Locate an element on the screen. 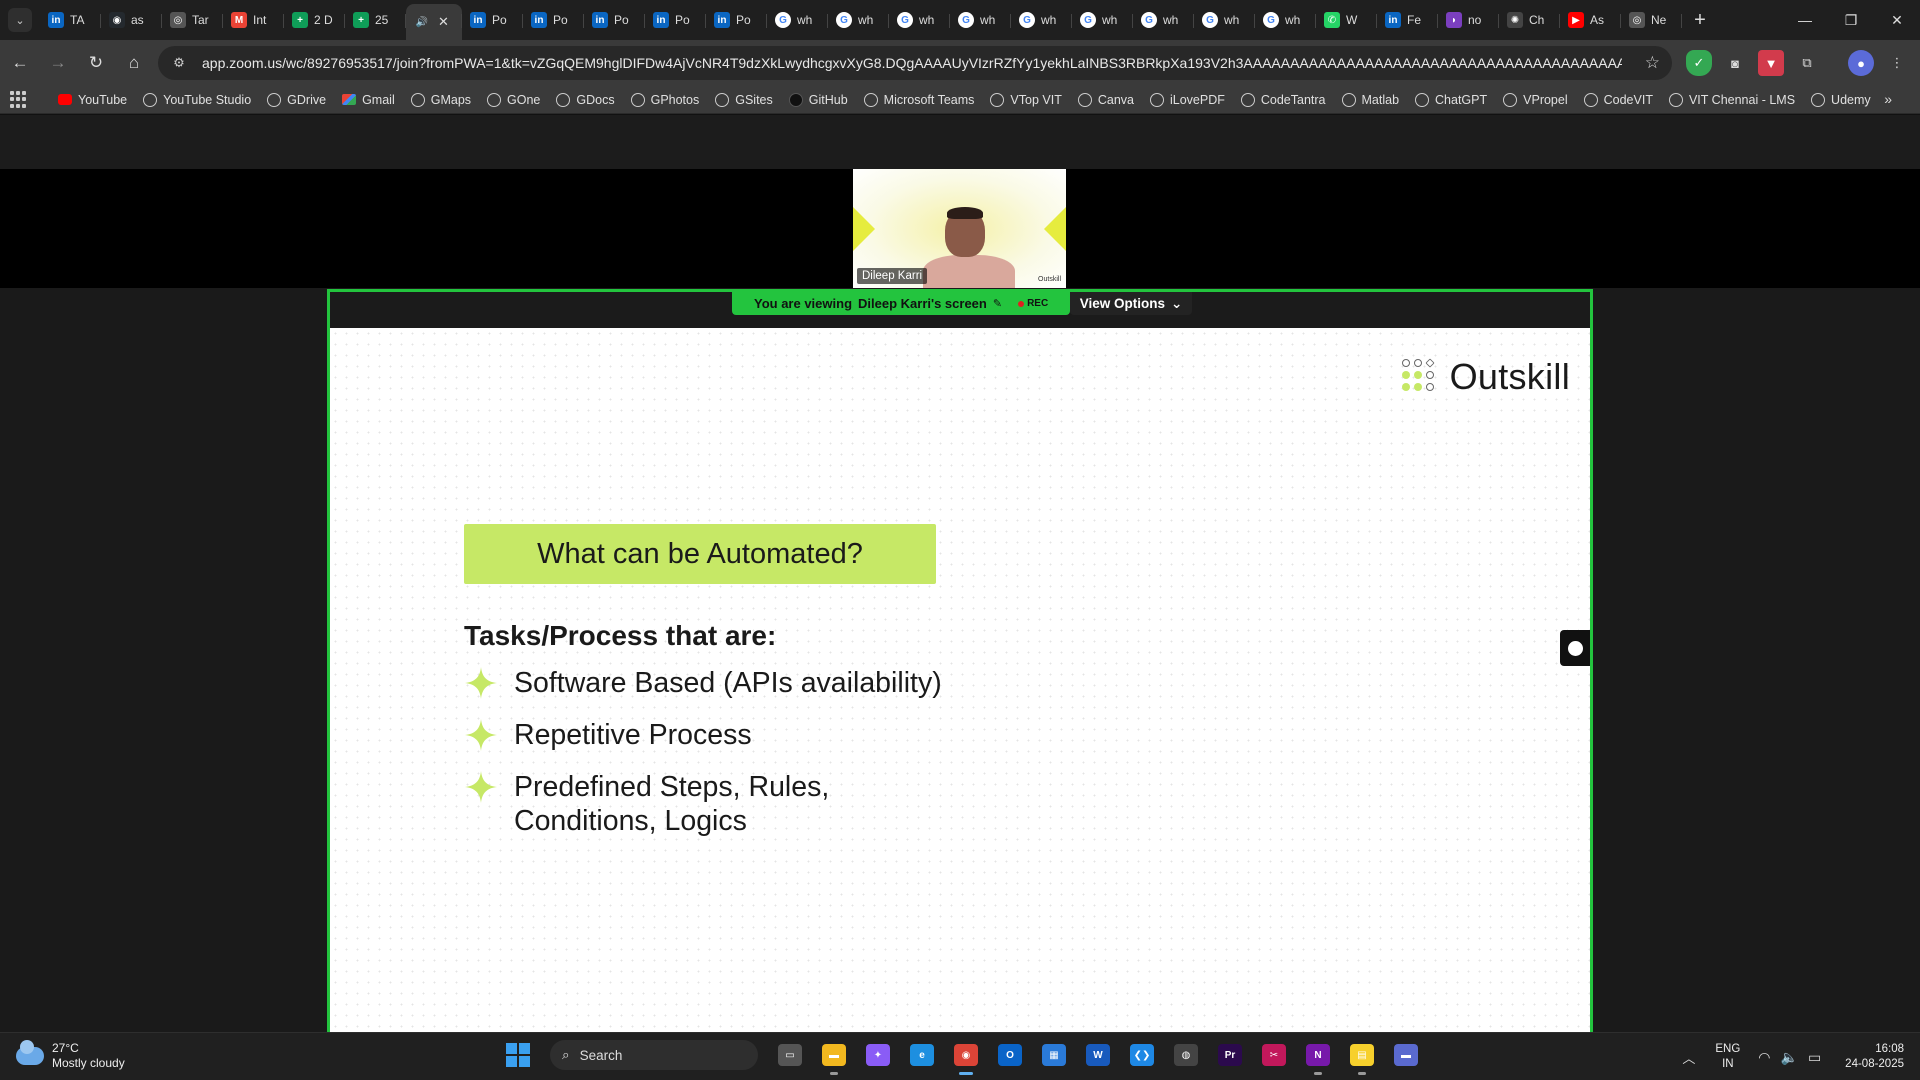 Image resolution: width=1920 pixels, height=1080 pixels. forward-button: → is located at coordinates (58, 63).